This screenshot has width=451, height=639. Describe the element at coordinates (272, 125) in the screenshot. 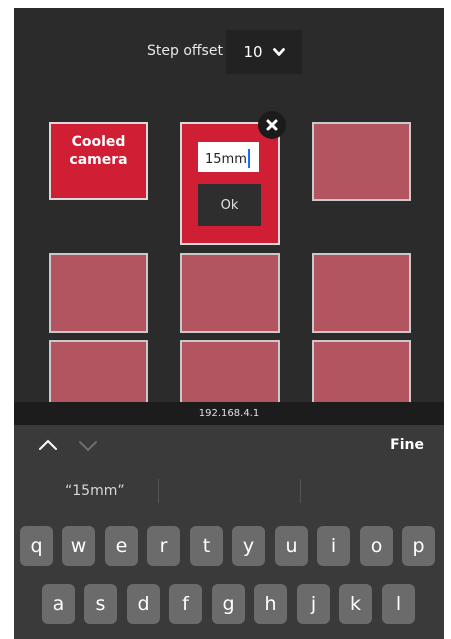

I see `close-icon` at that location.